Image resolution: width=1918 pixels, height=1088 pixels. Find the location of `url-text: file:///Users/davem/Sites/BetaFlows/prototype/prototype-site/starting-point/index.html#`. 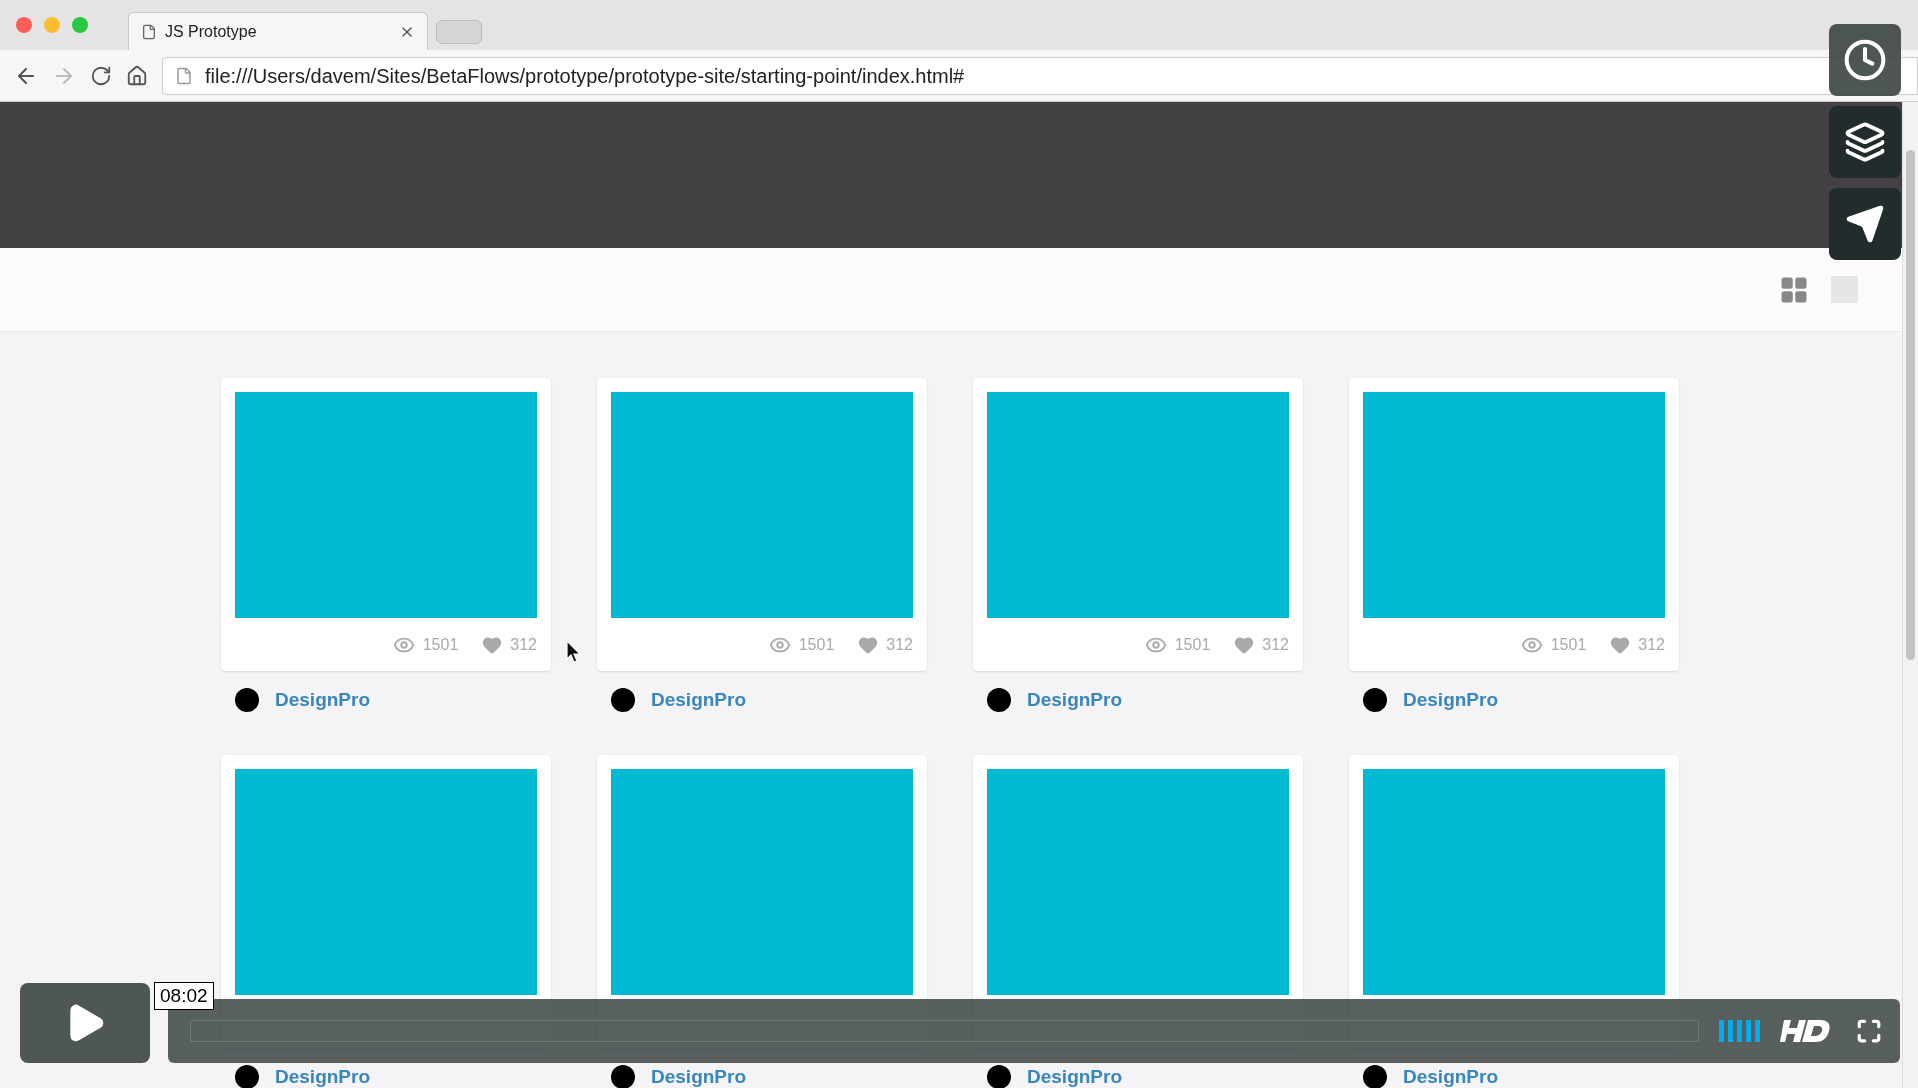

url-text: file:///Users/davem/Sites/BetaFlows/prototype/prototype-site/starting-point/index.html# is located at coordinates (585, 76).